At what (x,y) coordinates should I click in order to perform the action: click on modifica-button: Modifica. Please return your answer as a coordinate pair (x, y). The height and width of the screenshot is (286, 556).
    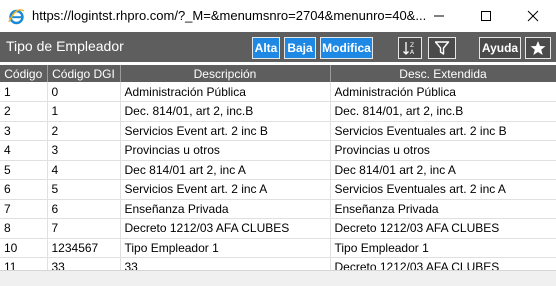
    Looking at the image, I should click on (346, 48).